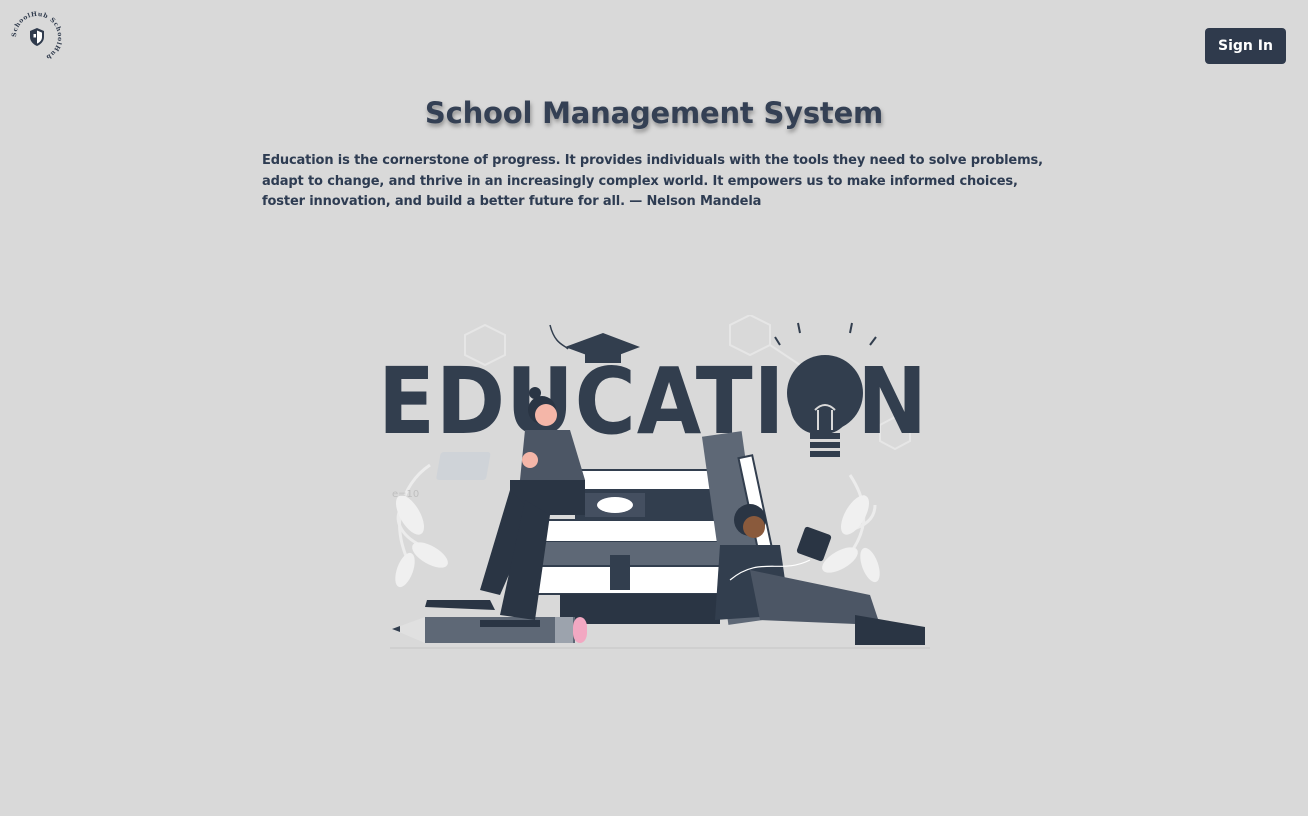 This screenshot has height=816, width=1308. I want to click on app-logo: SchoolHub SchoolHub, so click(37, 37).